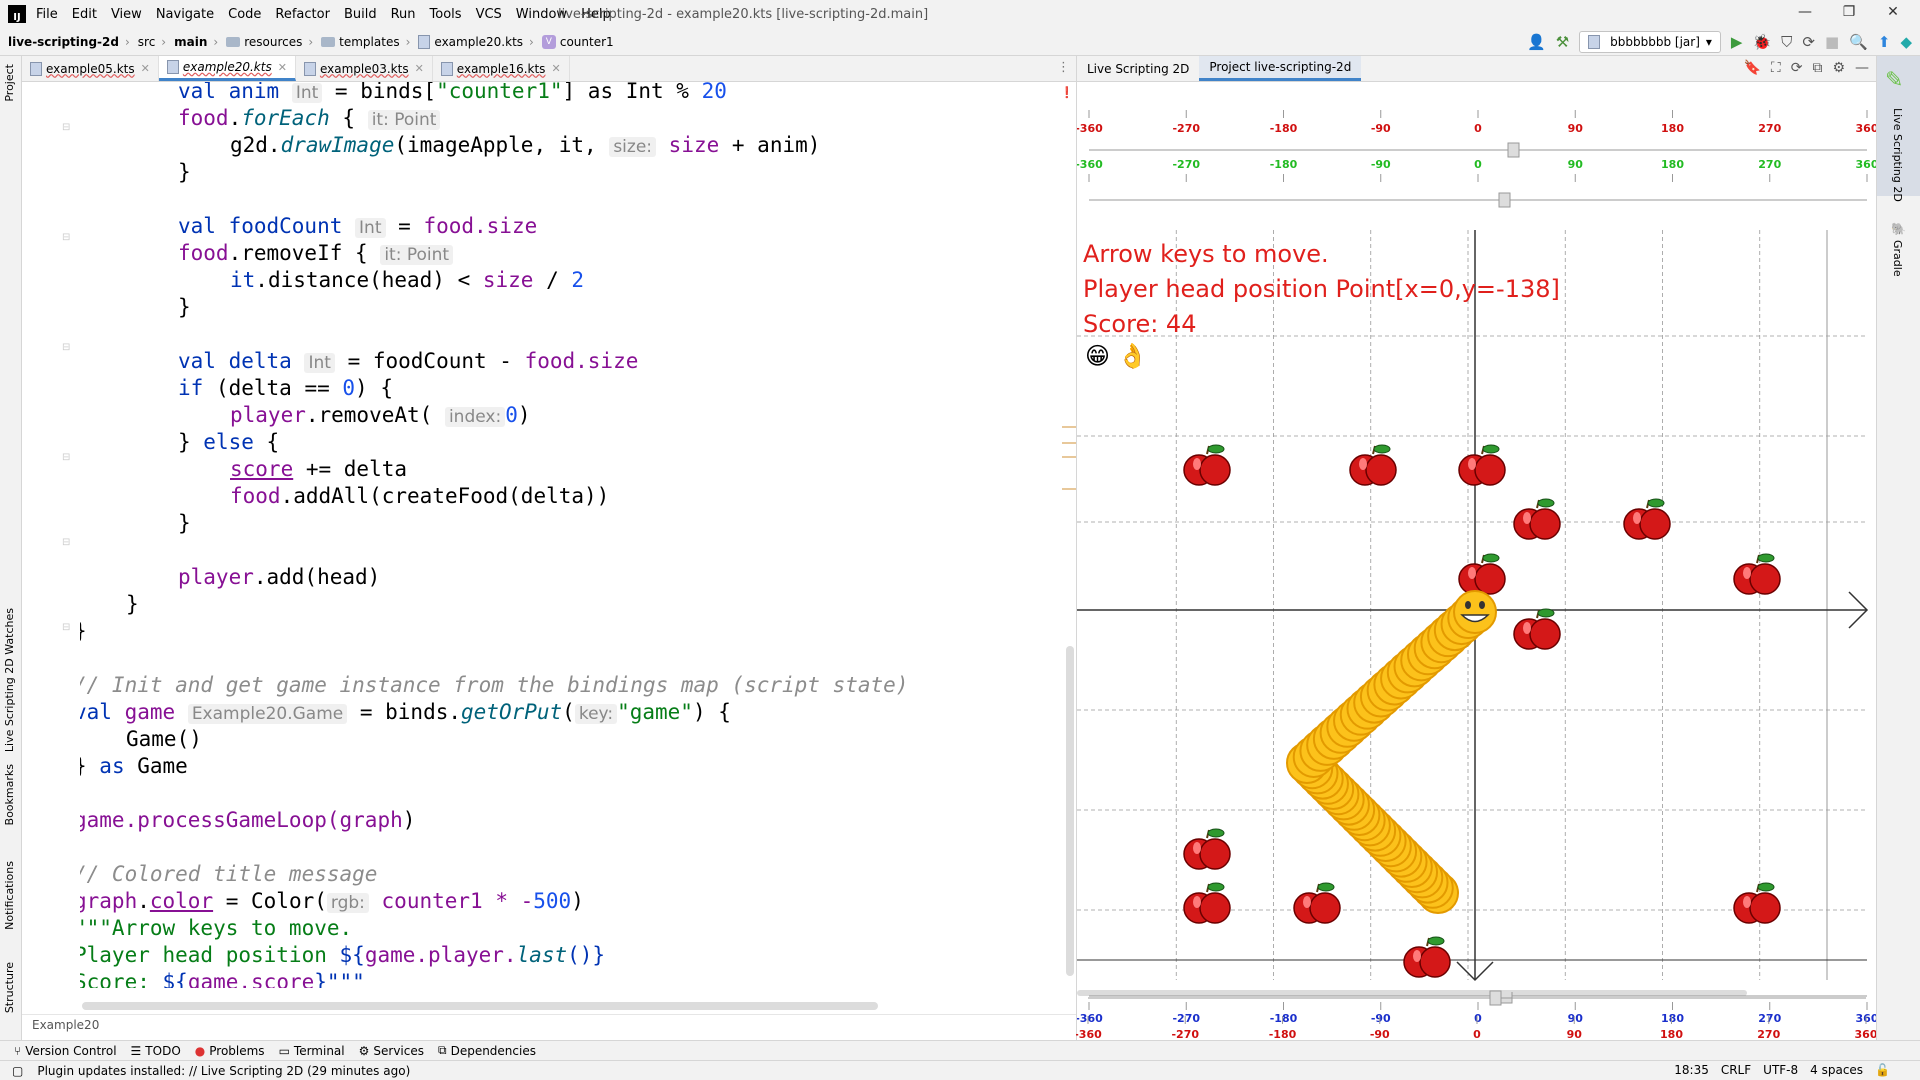  I want to click on debug-icon: 🐞, so click(1761, 42).